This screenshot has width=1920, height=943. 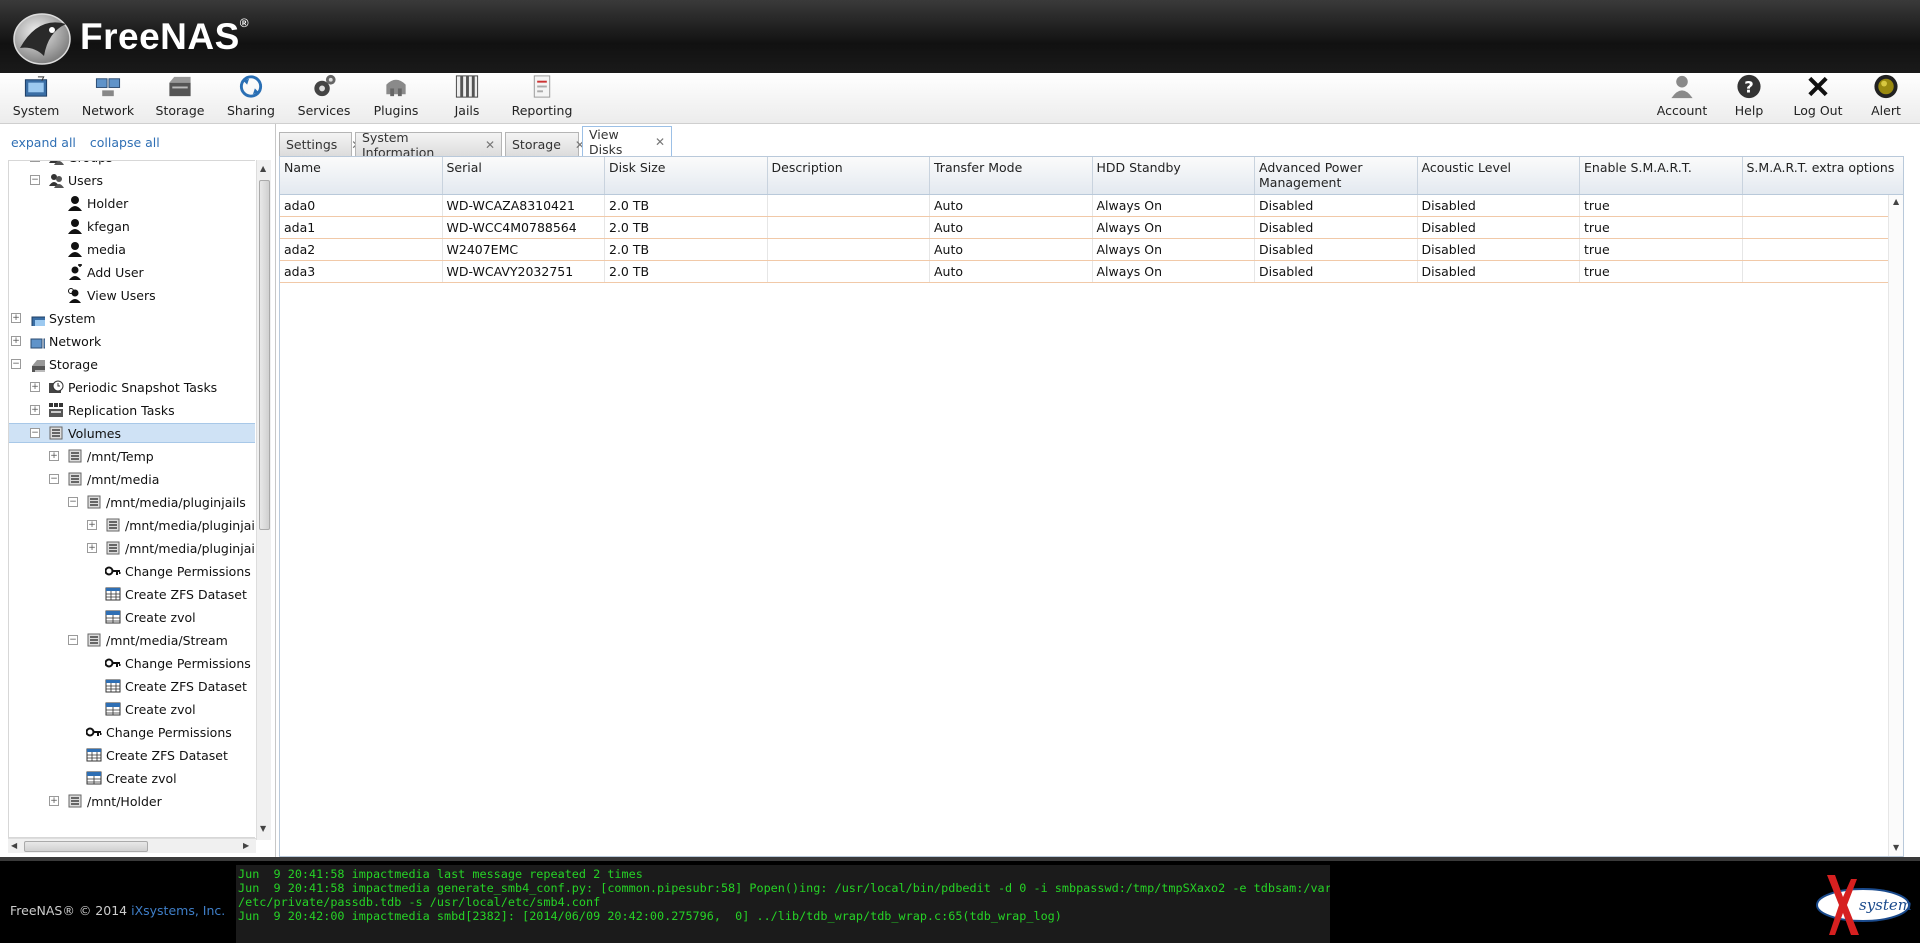 What do you see at coordinates (428, 145) in the screenshot?
I see `tab-system-information: System Information ✕` at bounding box center [428, 145].